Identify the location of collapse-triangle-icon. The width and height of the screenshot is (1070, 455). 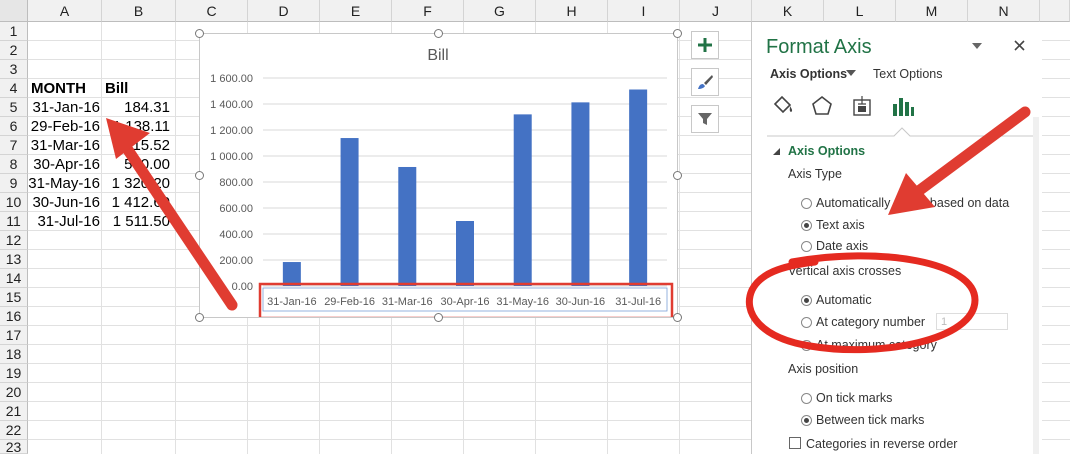
(777, 152).